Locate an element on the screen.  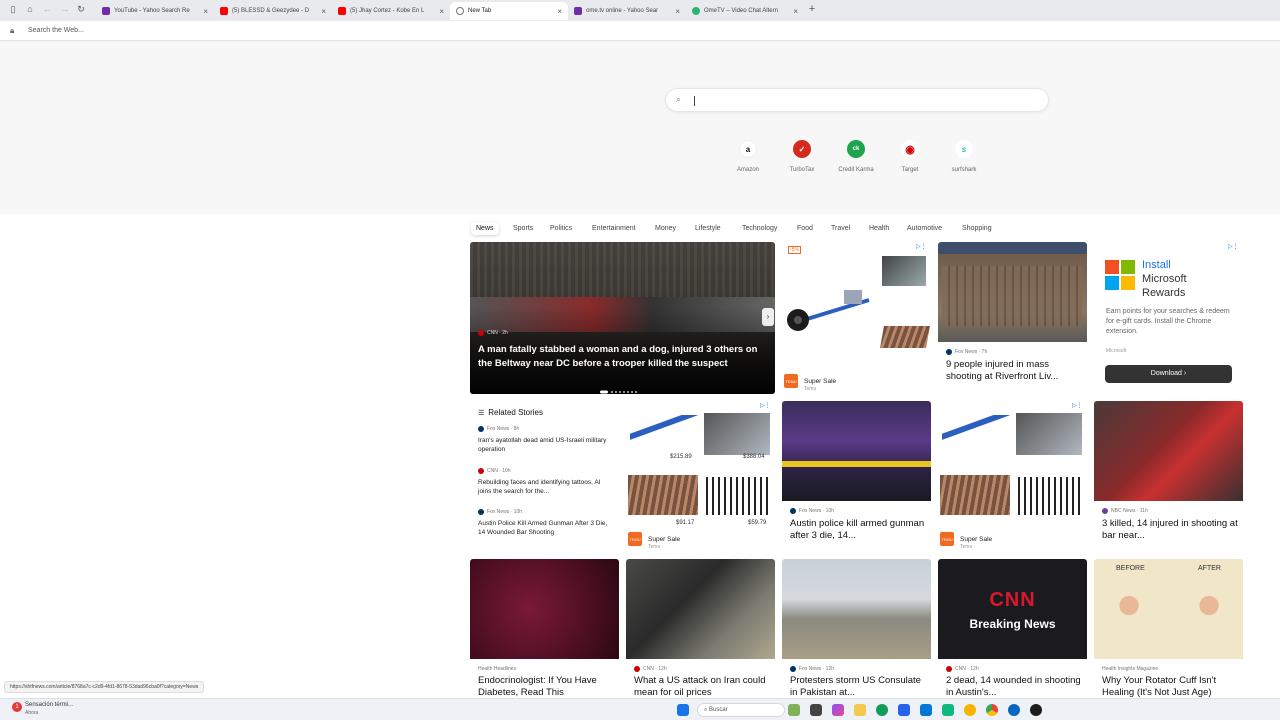
tab-shopping: Shopping is located at coordinates (977, 228).